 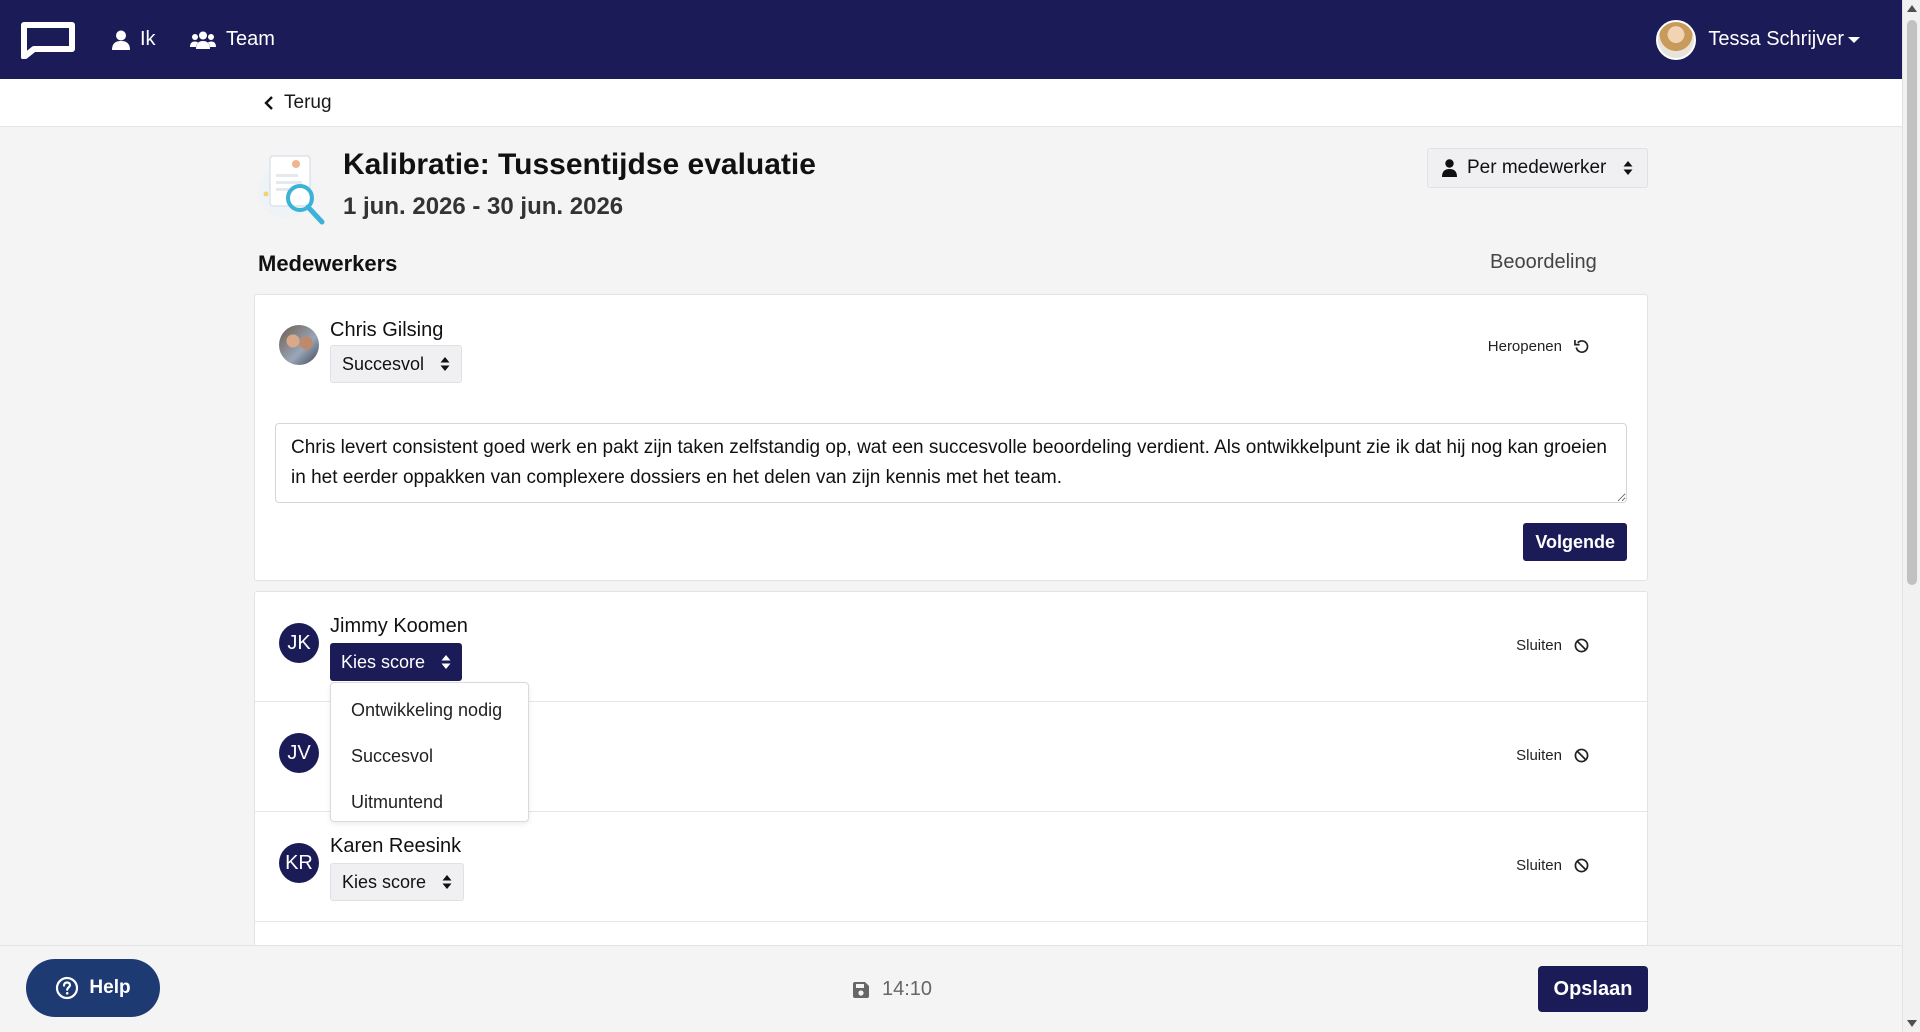 What do you see at coordinates (1575, 542) in the screenshot?
I see `next-button: Volgende` at bounding box center [1575, 542].